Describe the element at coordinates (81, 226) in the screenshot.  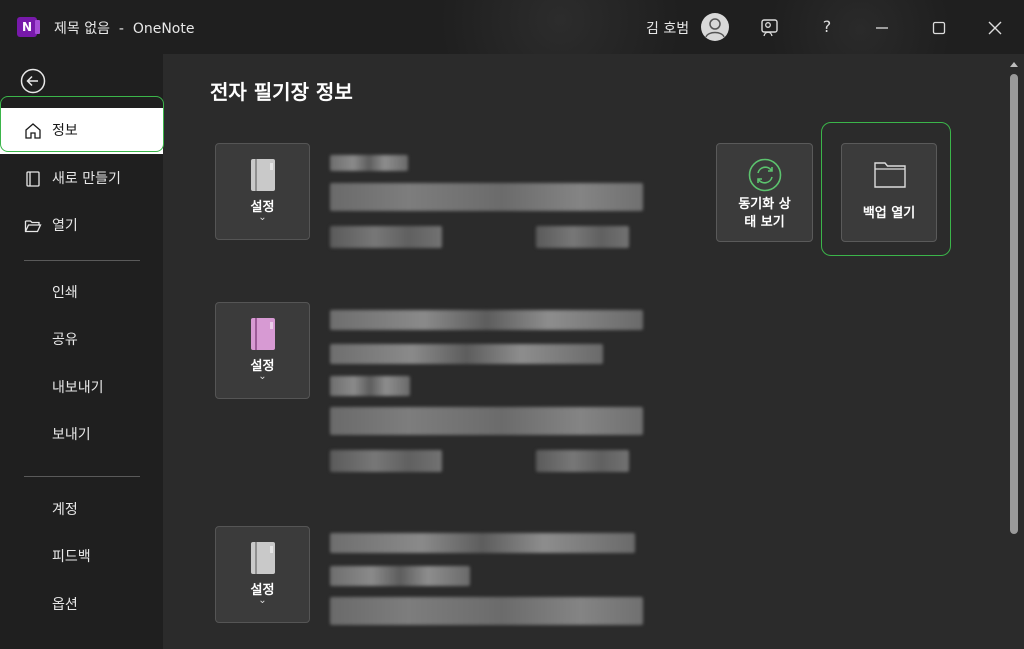
I see `sidebar-item-open: 열기` at that location.